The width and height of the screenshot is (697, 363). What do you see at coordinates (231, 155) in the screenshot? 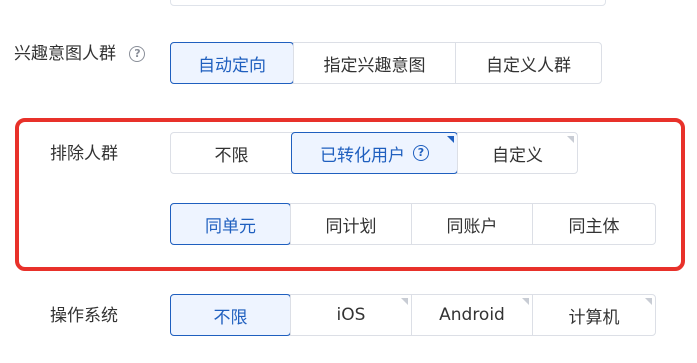
I see `exclude-option-unlimited-label: 不限` at bounding box center [231, 155].